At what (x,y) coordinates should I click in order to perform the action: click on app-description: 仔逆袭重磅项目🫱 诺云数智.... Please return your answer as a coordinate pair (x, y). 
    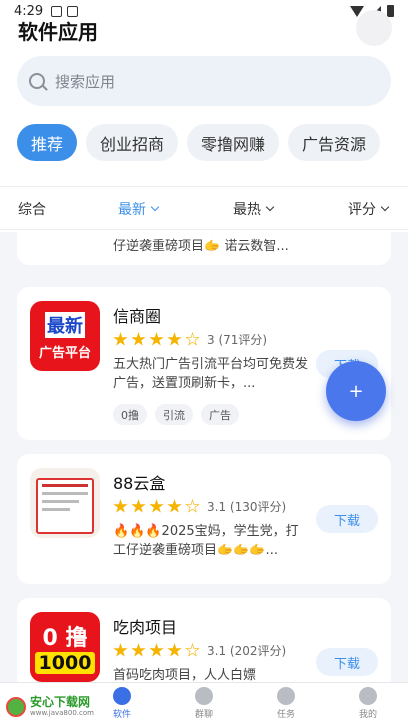
    Looking at the image, I should click on (201, 246).